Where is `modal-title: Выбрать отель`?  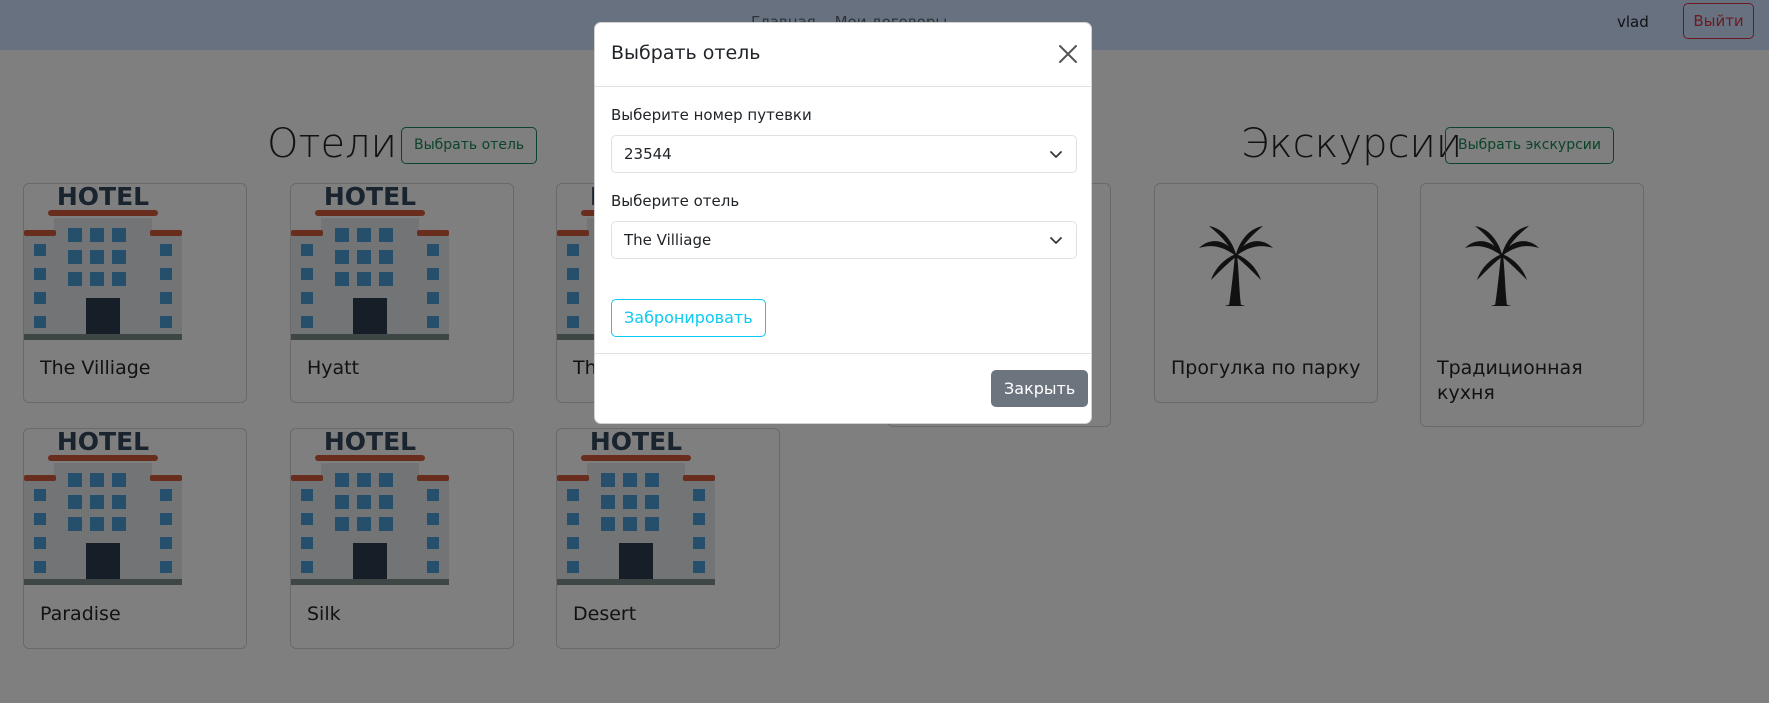
modal-title: Выбрать отель is located at coordinates (686, 53).